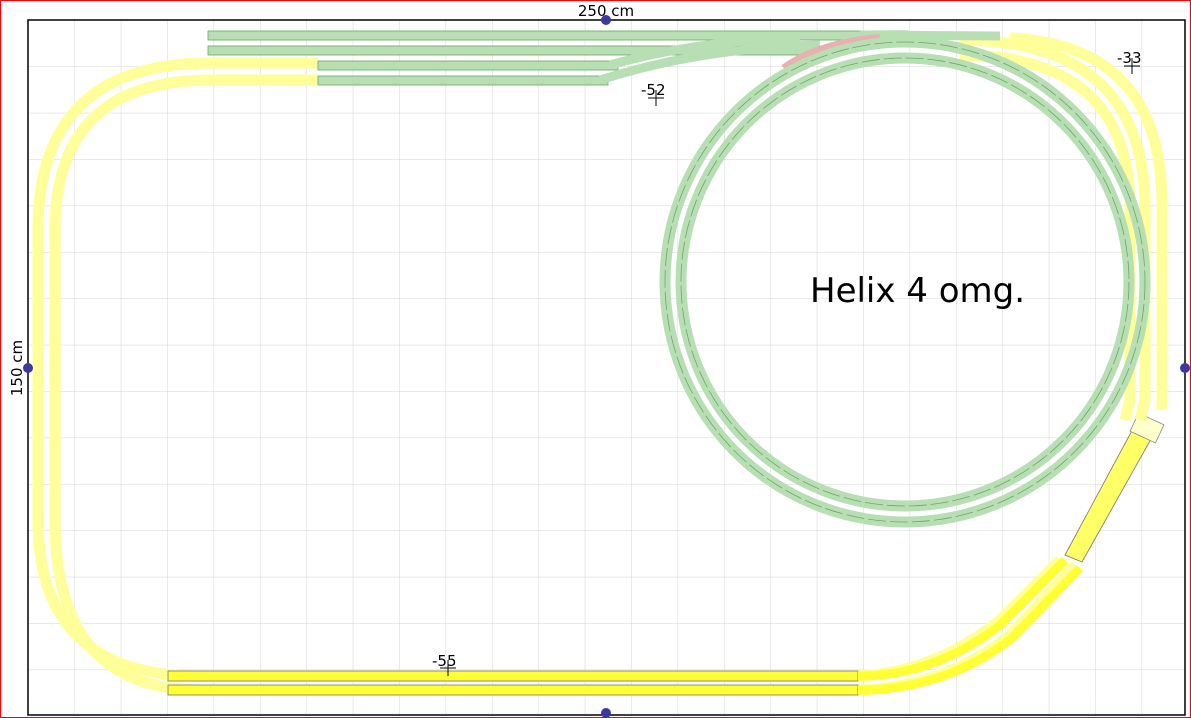  What do you see at coordinates (606, 11) in the screenshot?
I see `width-dimension-label: 250 cm` at bounding box center [606, 11].